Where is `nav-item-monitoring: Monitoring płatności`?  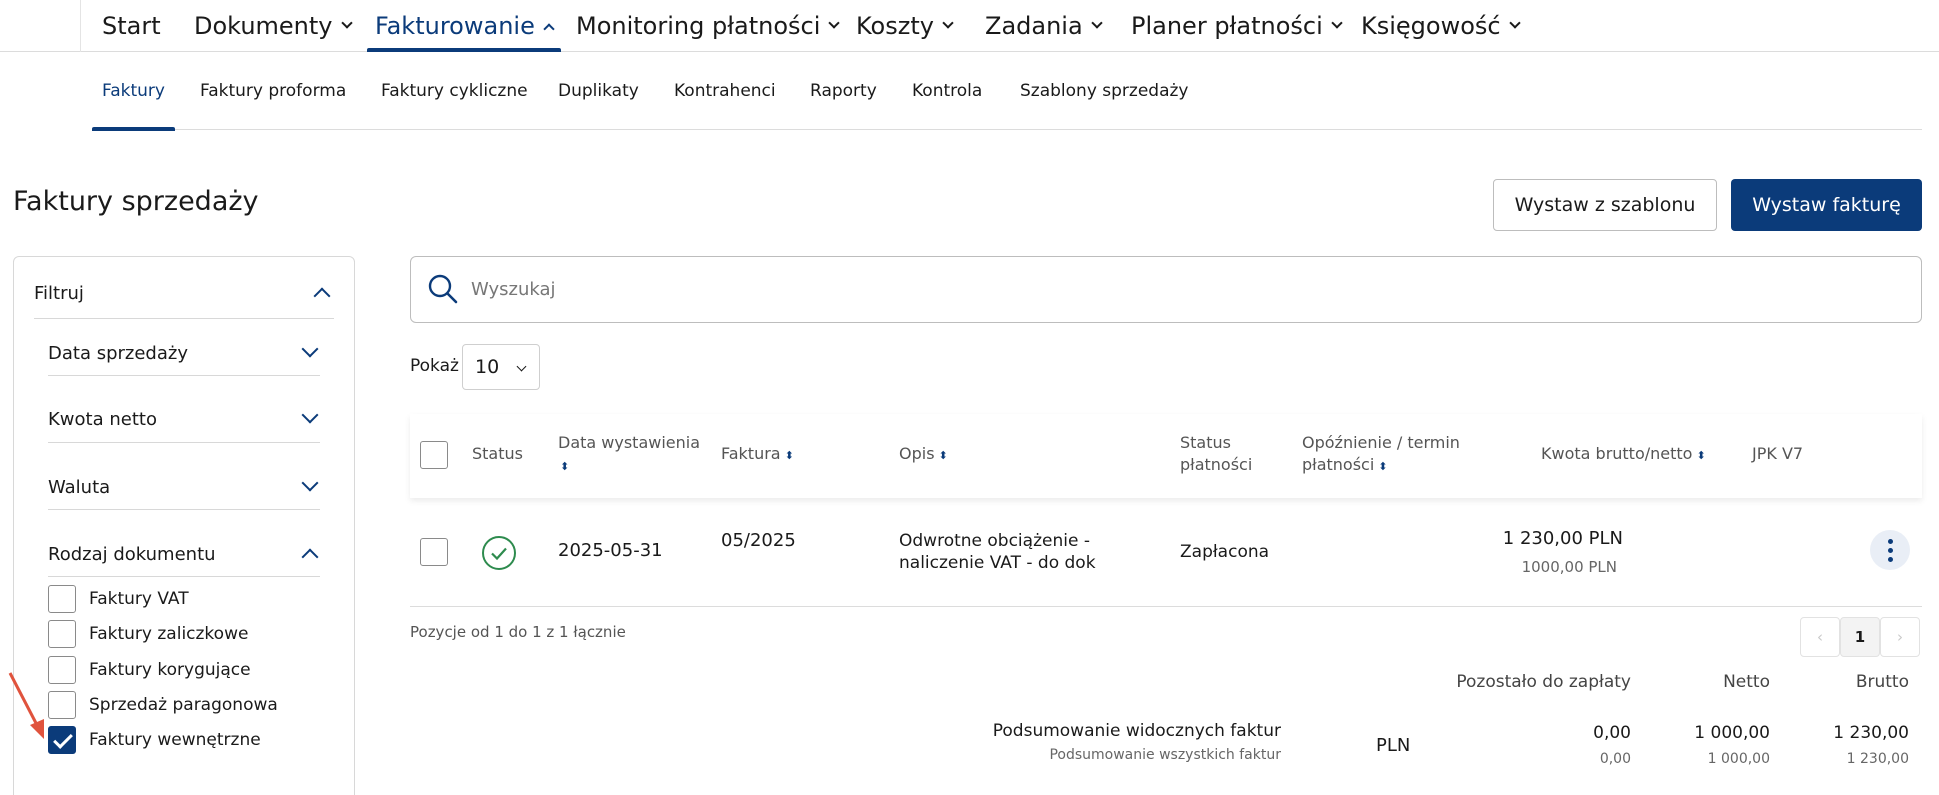
nav-item-monitoring: Monitoring płatności is located at coordinates (708, 26).